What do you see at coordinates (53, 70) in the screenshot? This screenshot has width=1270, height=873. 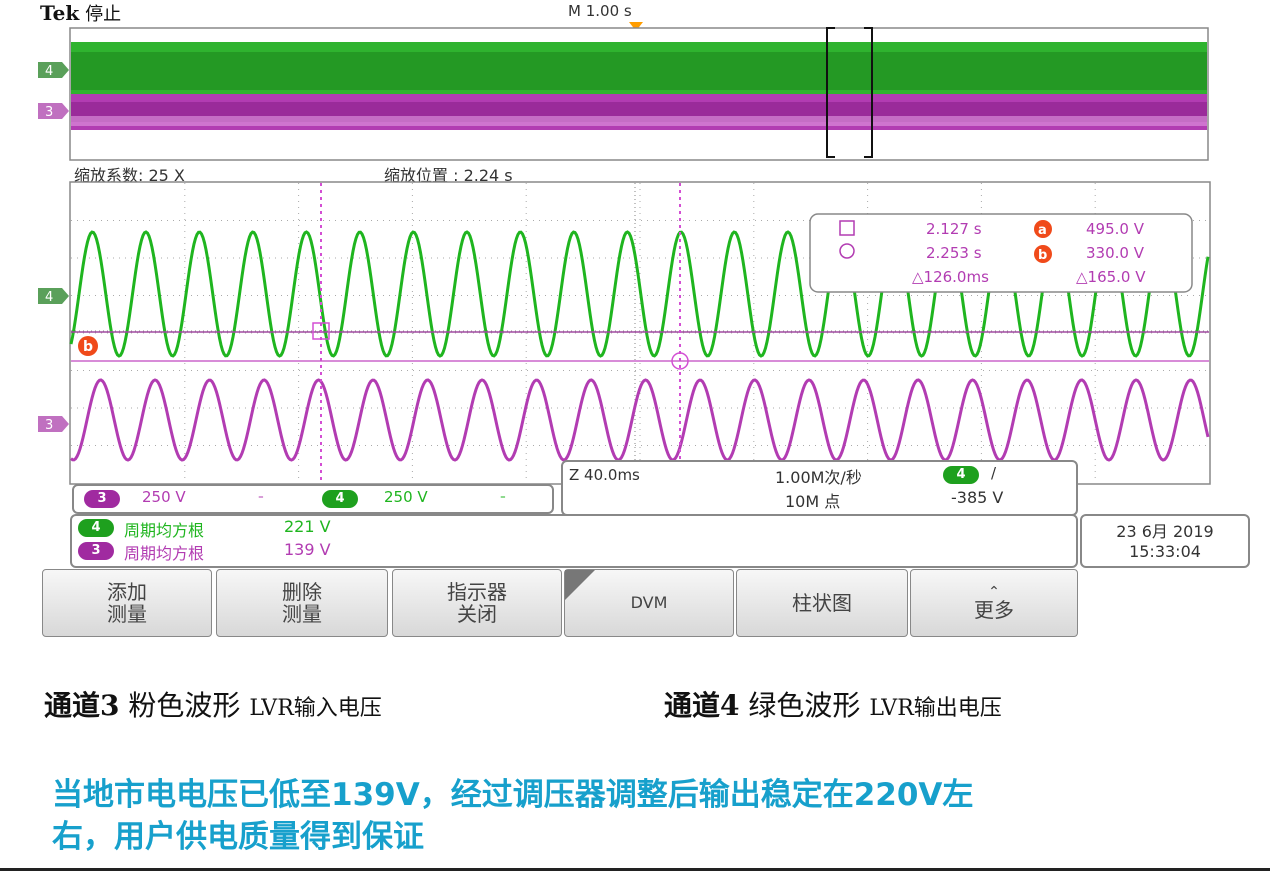 I see `overview-ch4-marker: 4` at bounding box center [53, 70].